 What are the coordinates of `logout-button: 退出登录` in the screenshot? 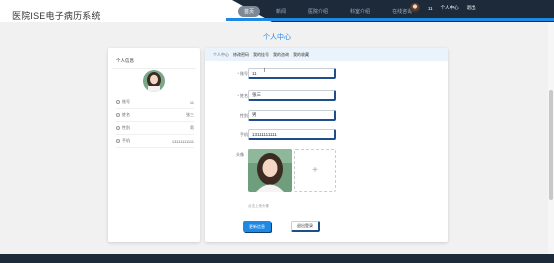 It's located at (305, 226).